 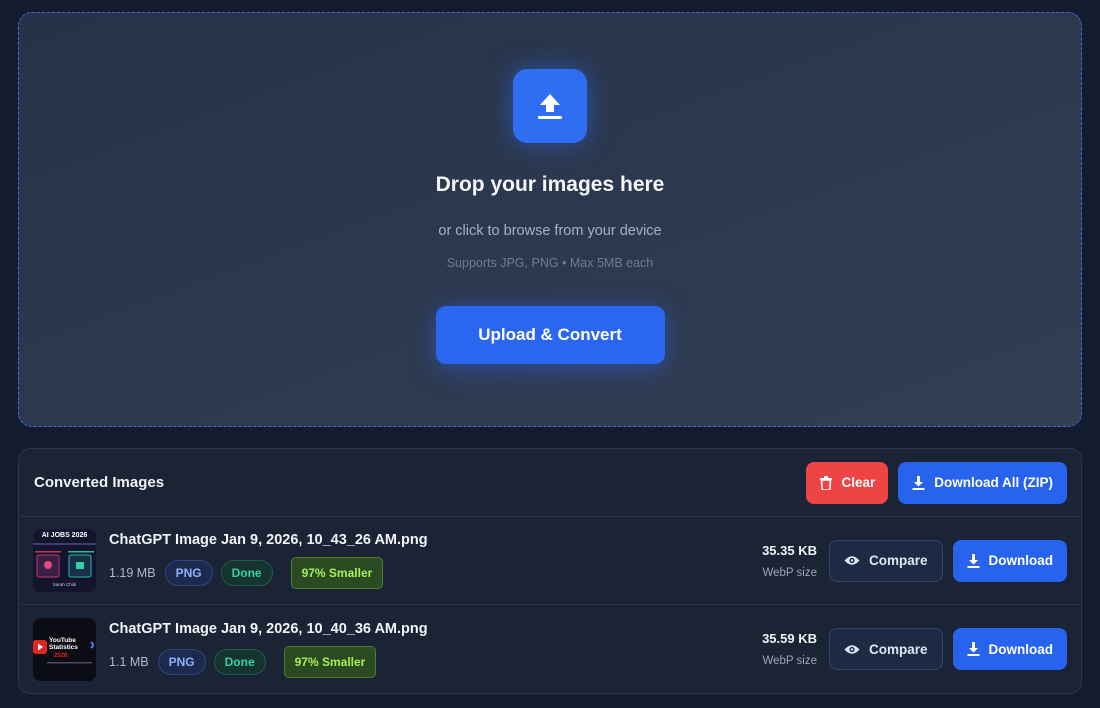 What do you see at coordinates (61, 655) in the screenshot?
I see `thumb-year: 2026` at bounding box center [61, 655].